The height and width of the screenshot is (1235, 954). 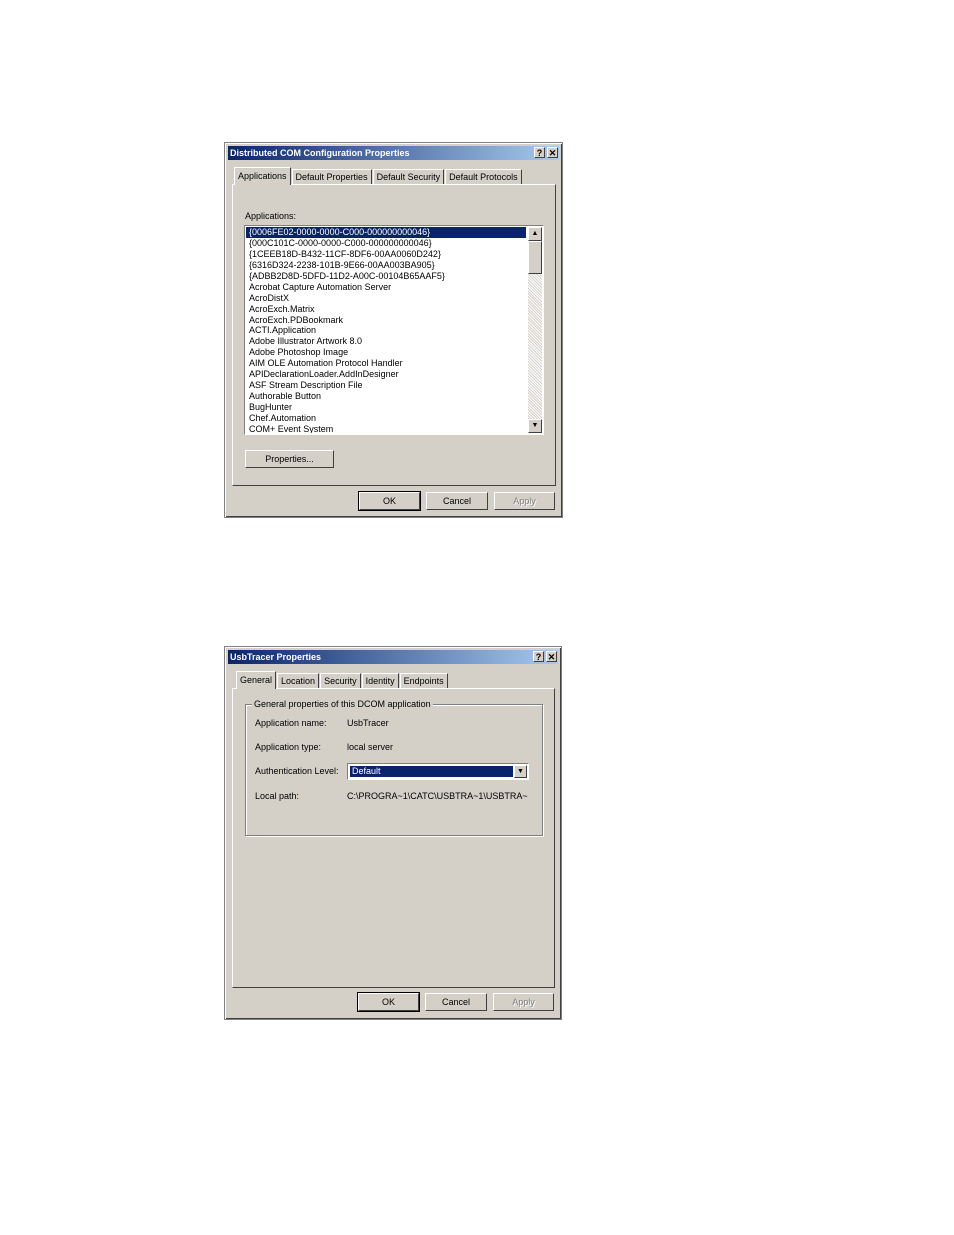 I want to click on list-item: AIM OLE Automation Protocol Handler, so click(x=386, y=363).